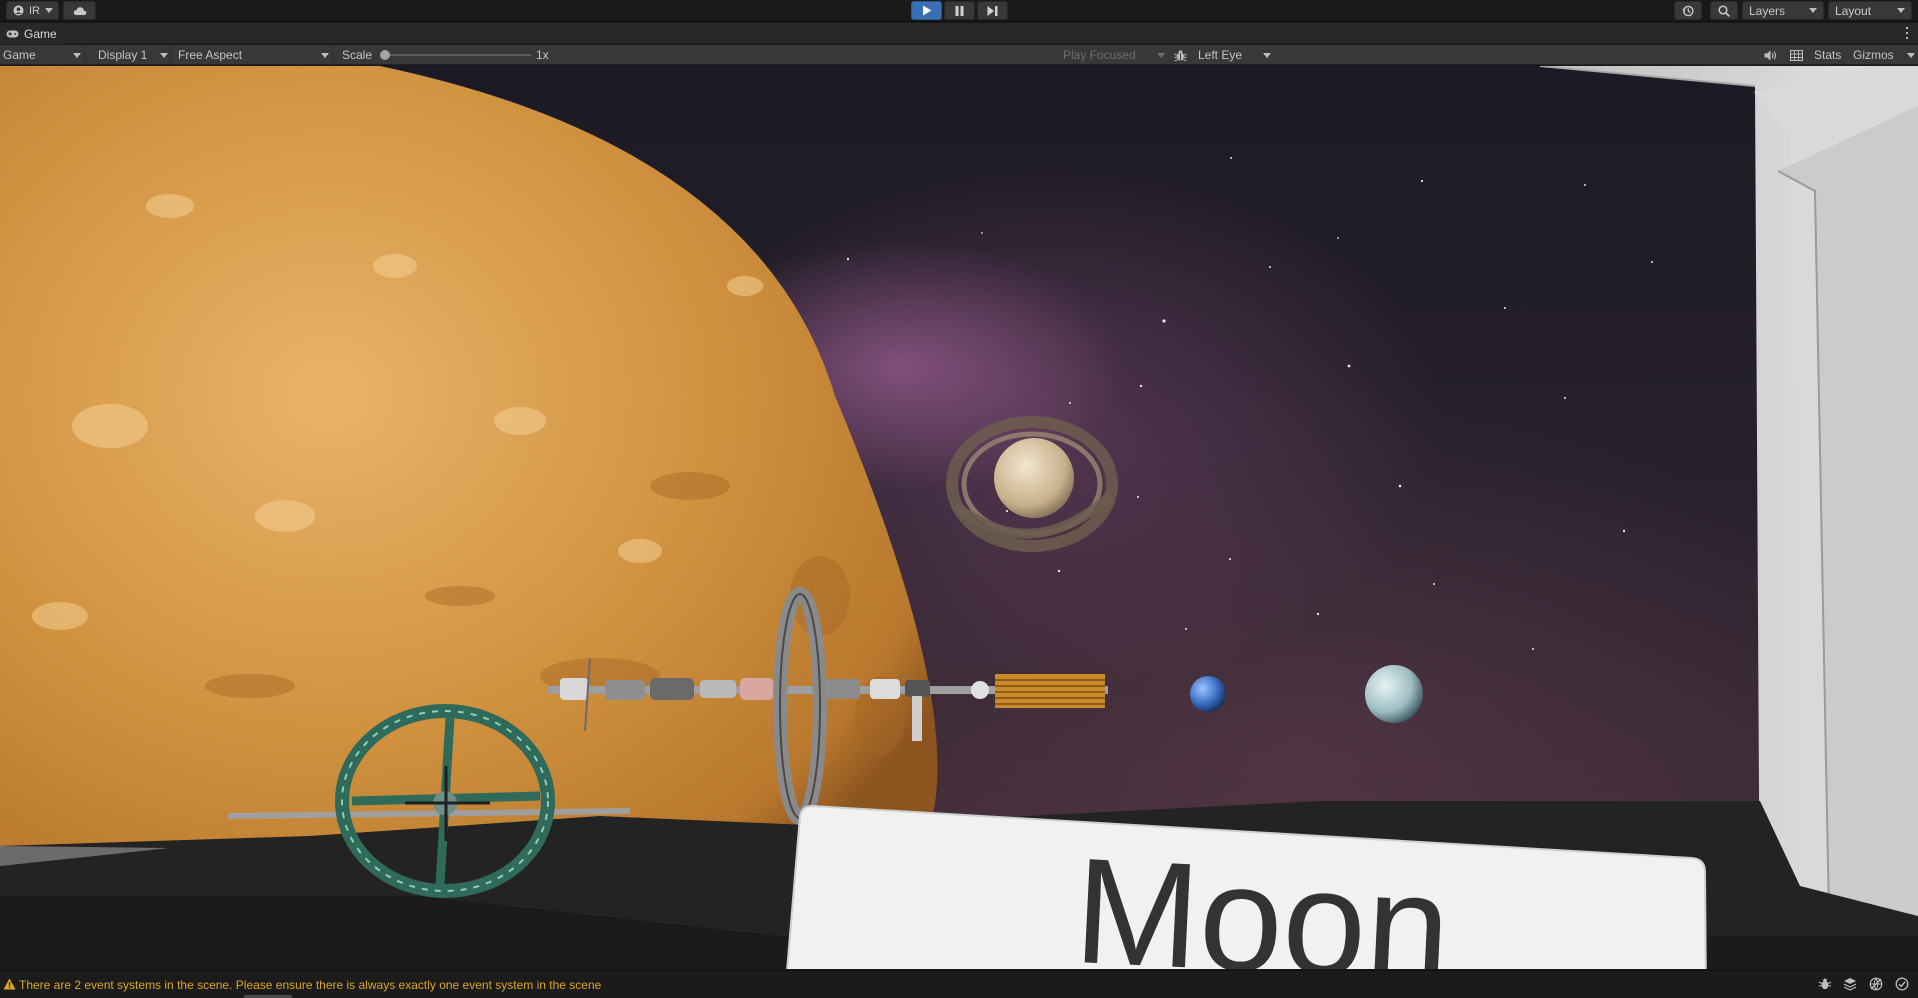  What do you see at coordinates (1825, 984) in the screenshot?
I see `debug-icon` at bounding box center [1825, 984].